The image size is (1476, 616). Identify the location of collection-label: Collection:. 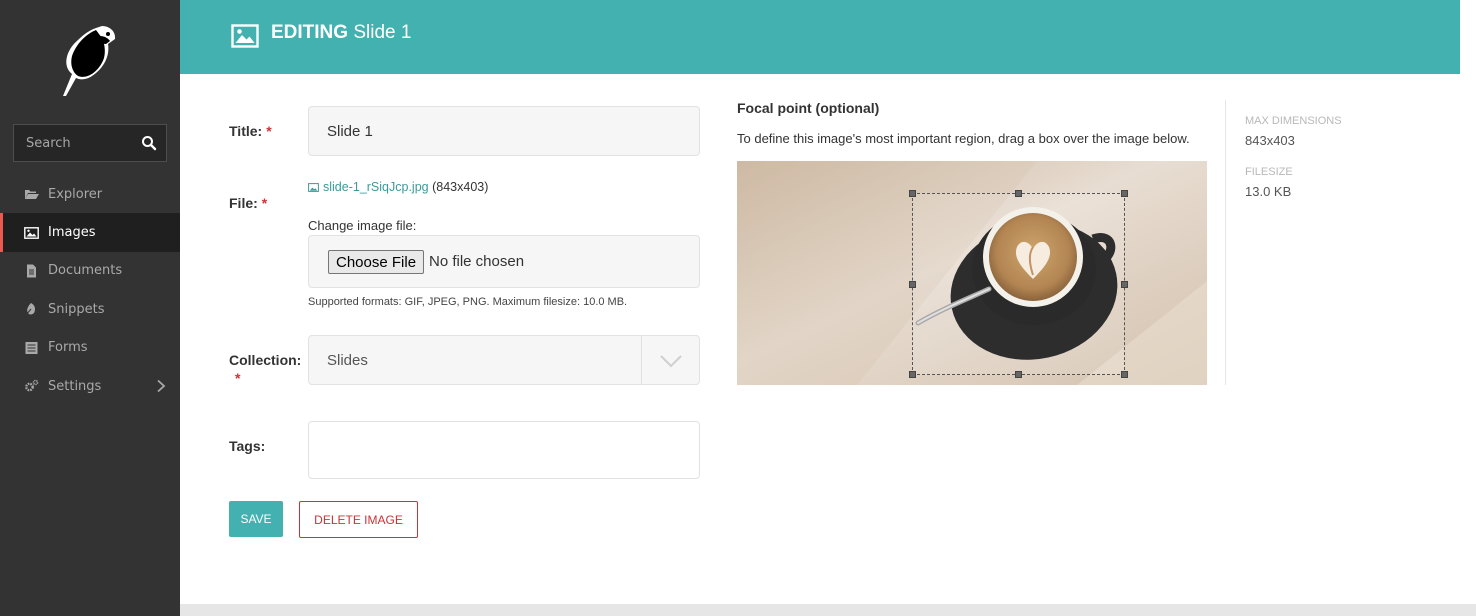
(265, 360).